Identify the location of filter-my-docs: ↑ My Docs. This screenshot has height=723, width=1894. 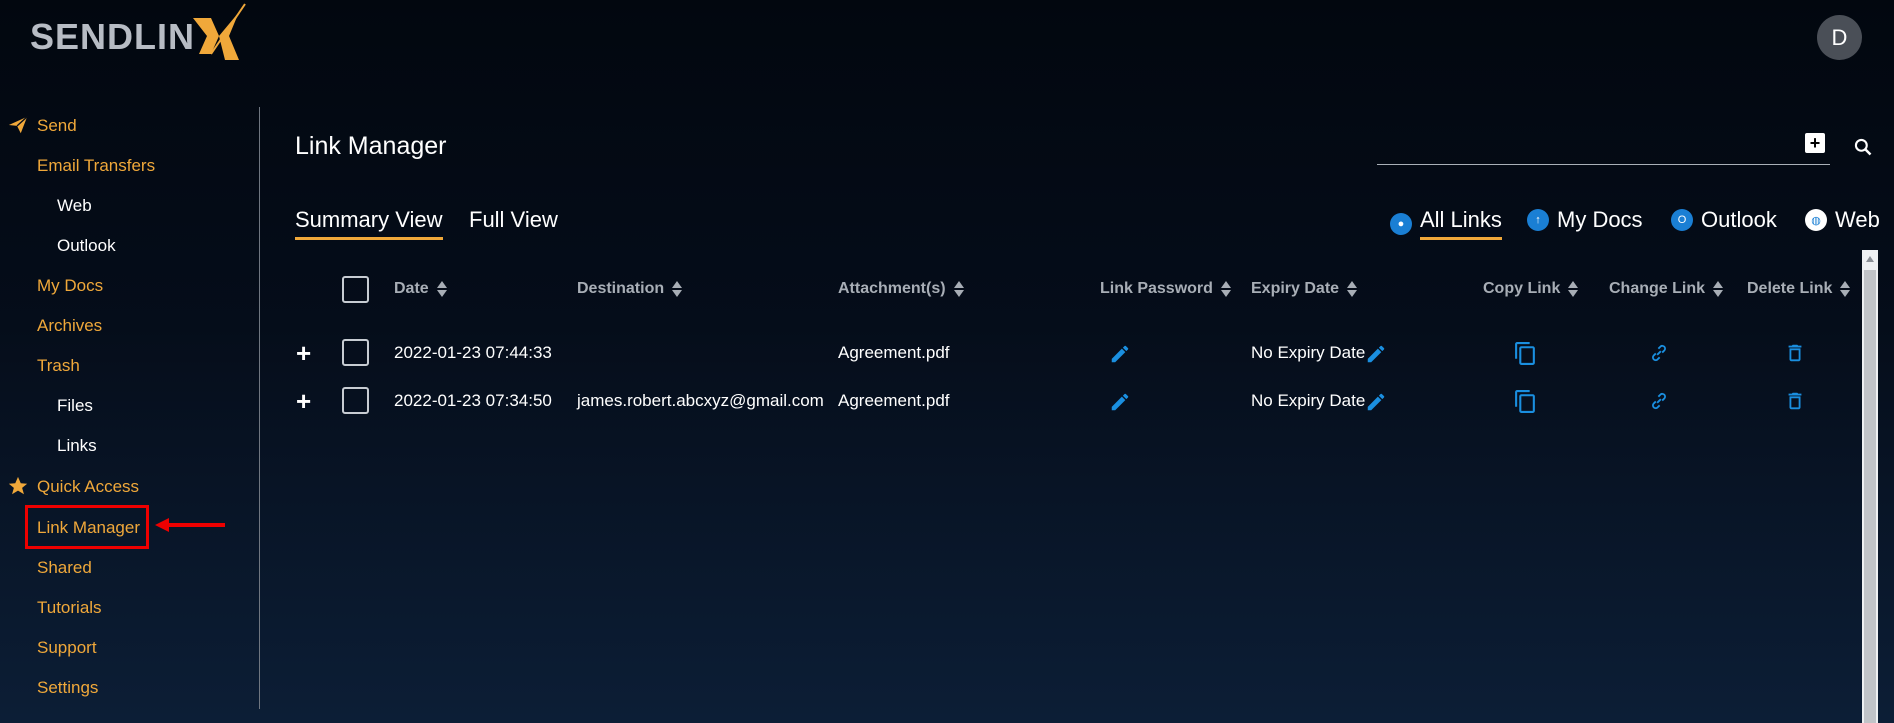
(1585, 220).